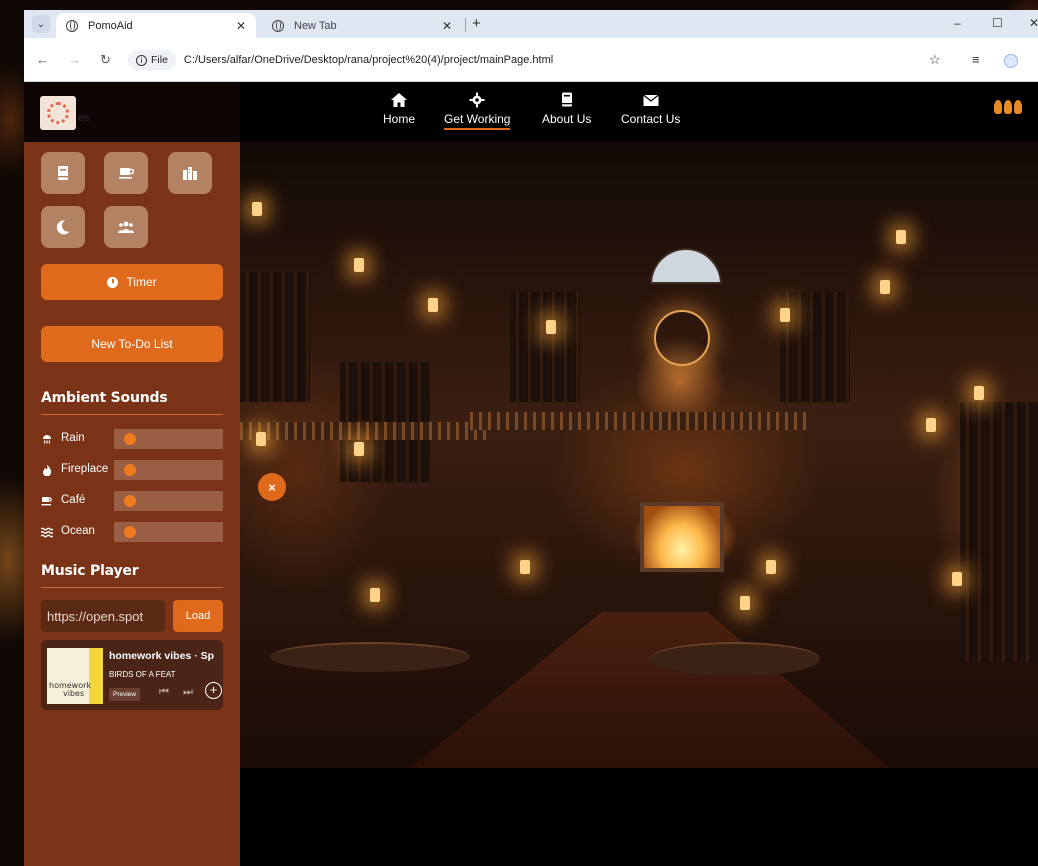  I want to click on moon-button, so click(63, 227).